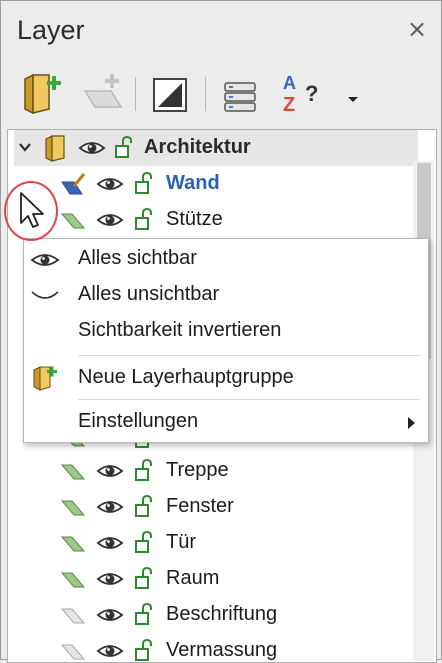  What do you see at coordinates (226, 422) in the screenshot?
I see `menu-item-einstellungen: Einstellungen` at bounding box center [226, 422].